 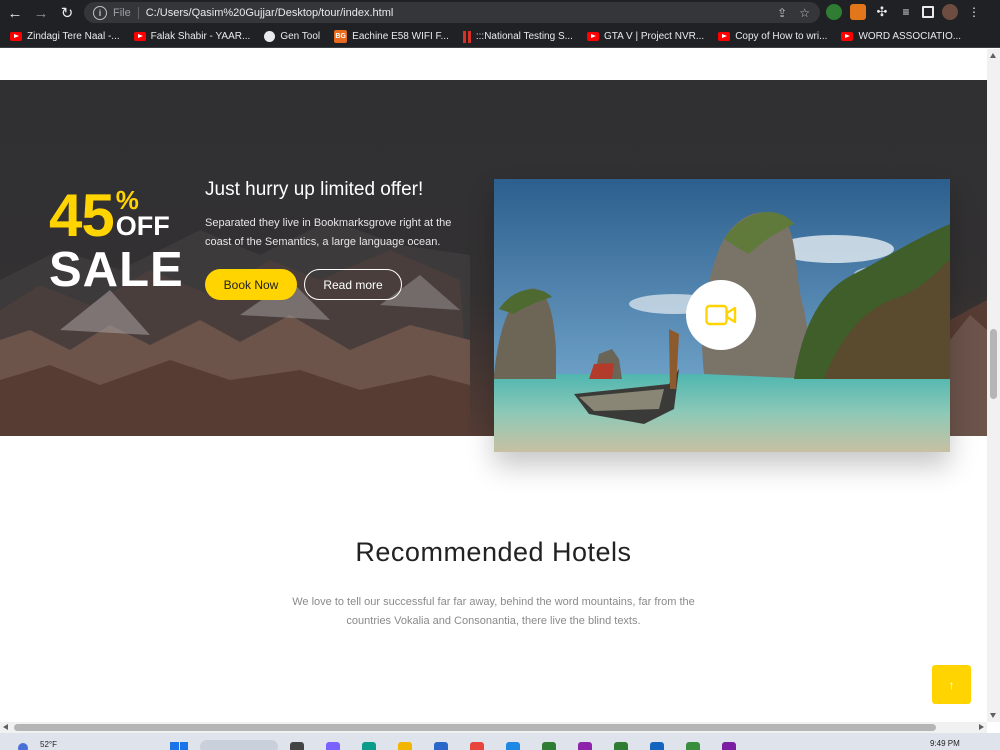 What do you see at coordinates (142, 226) in the screenshot?
I see `off-label: OFF` at bounding box center [142, 226].